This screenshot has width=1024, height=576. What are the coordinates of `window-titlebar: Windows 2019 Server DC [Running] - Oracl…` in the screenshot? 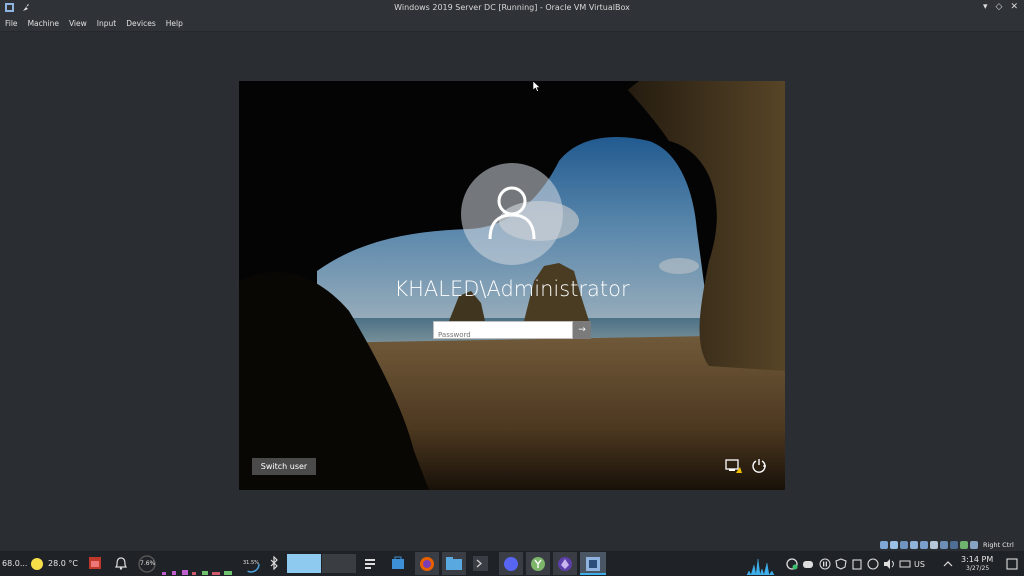 It's located at (512, 8).